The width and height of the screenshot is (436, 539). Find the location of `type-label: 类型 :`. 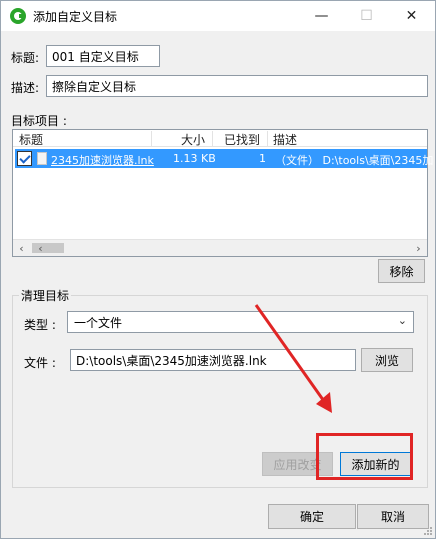

type-label: 类型 : is located at coordinates (40, 325).